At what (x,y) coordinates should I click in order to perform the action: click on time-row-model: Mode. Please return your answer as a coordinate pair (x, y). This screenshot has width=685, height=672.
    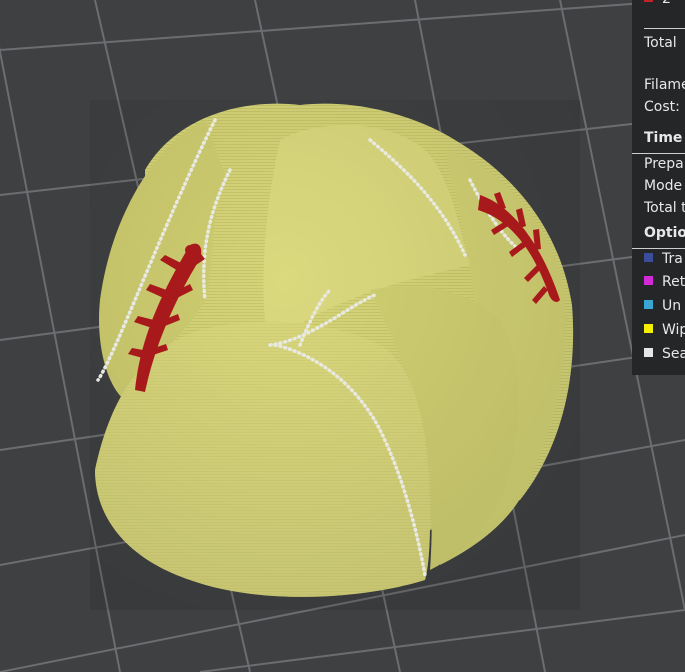
    Looking at the image, I should click on (663, 186).